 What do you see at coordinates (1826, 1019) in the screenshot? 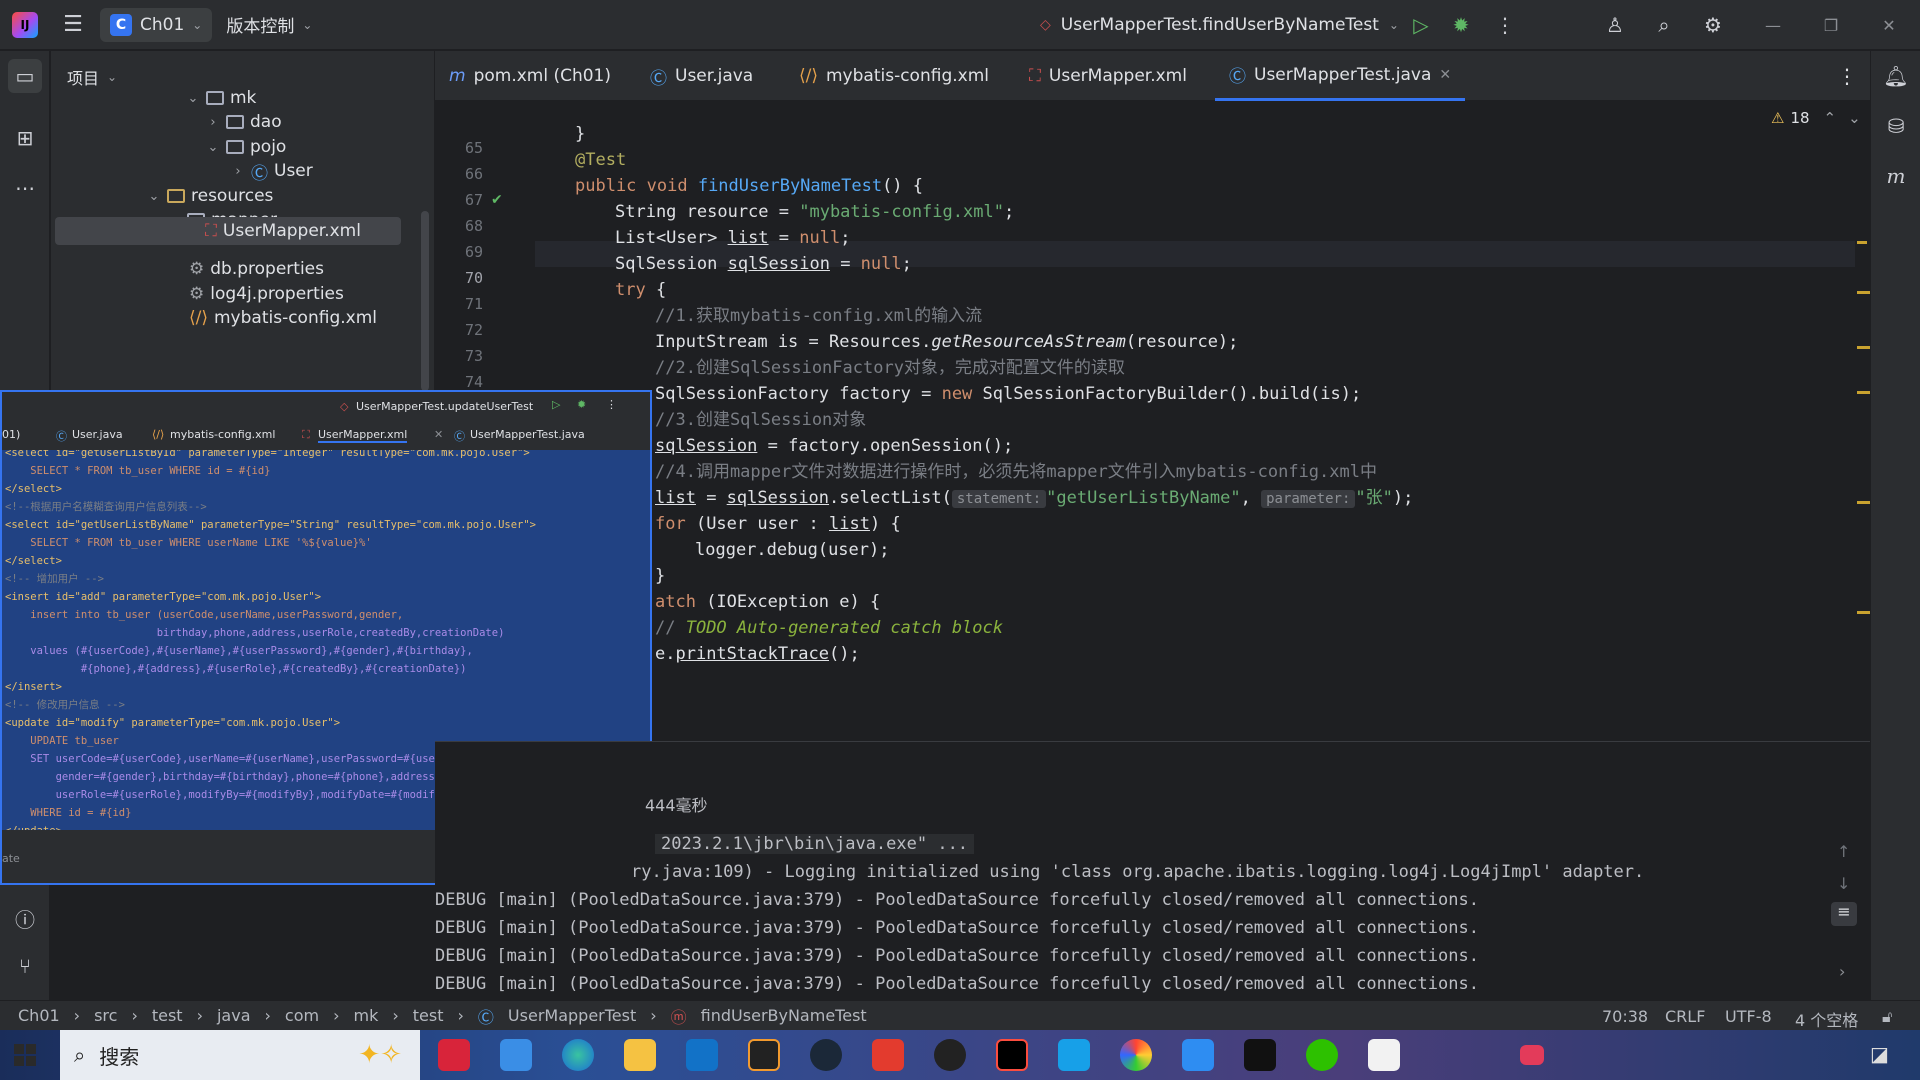
I see `indent-setting: 4 个空格` at bounding box center [1826, 1019].